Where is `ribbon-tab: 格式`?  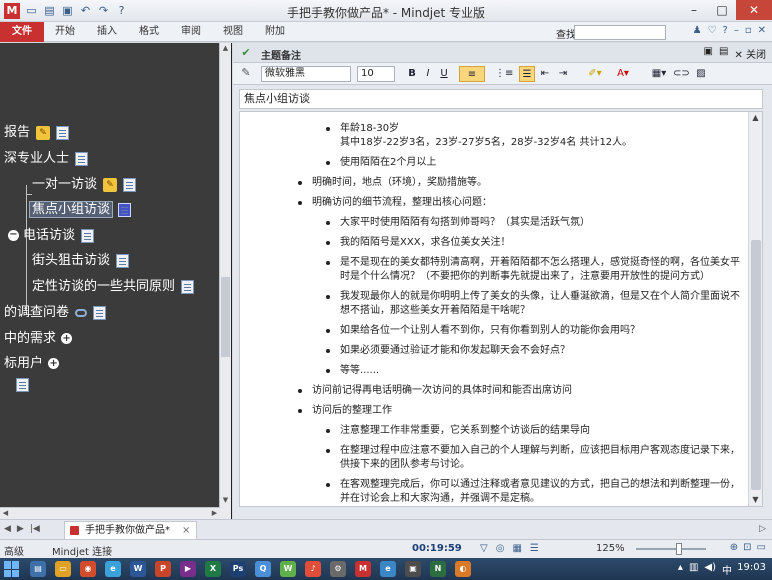 ribbon-tab: 格式 is located at coordinates (149, 32).